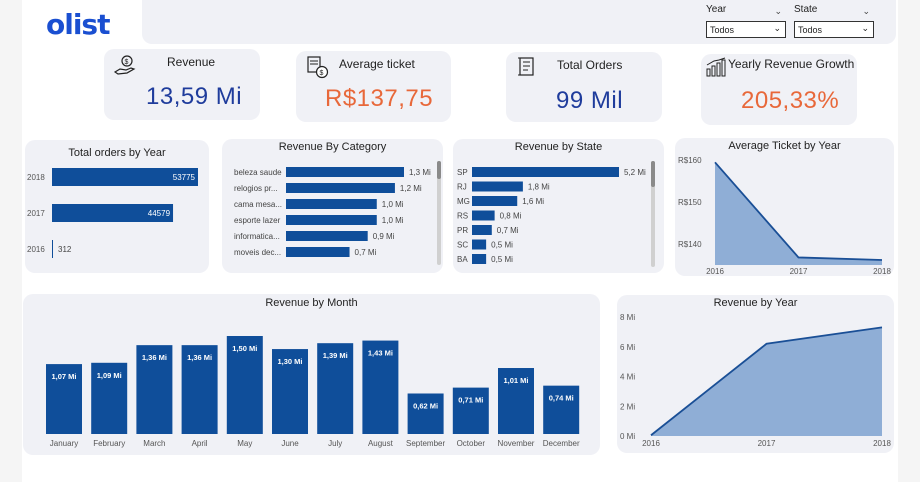 Image resolution: width=920 pixels, height=482 pixels. Describe the element at coordinates (184, 177) in the screenshot. I see `data-label: 53775` at that location.